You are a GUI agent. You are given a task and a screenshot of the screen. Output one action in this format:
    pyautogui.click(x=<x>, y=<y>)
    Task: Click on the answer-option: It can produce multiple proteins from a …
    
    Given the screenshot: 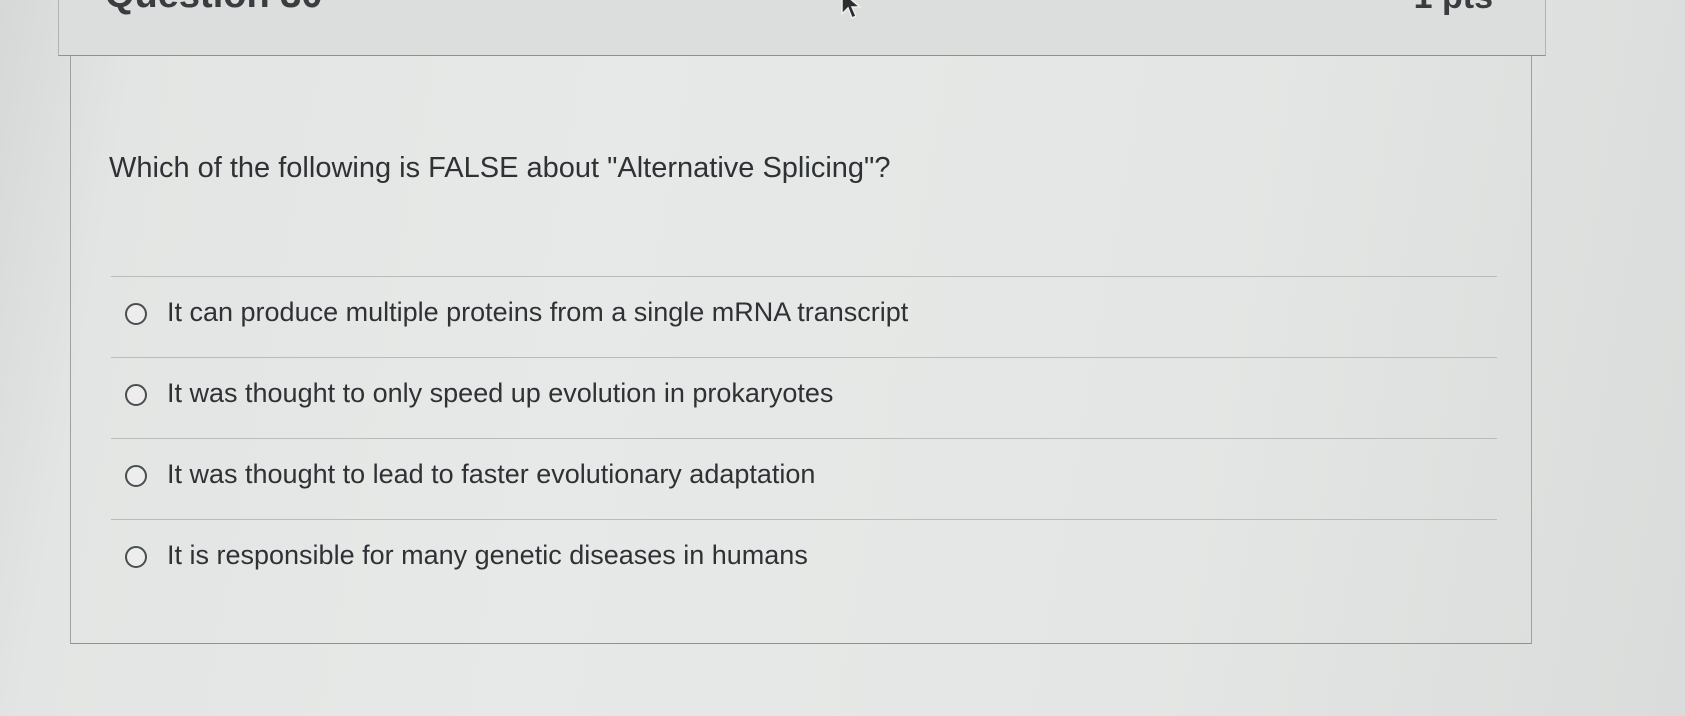 What is the action you would take?
    pyautogui.click(x=804, y=317)
    